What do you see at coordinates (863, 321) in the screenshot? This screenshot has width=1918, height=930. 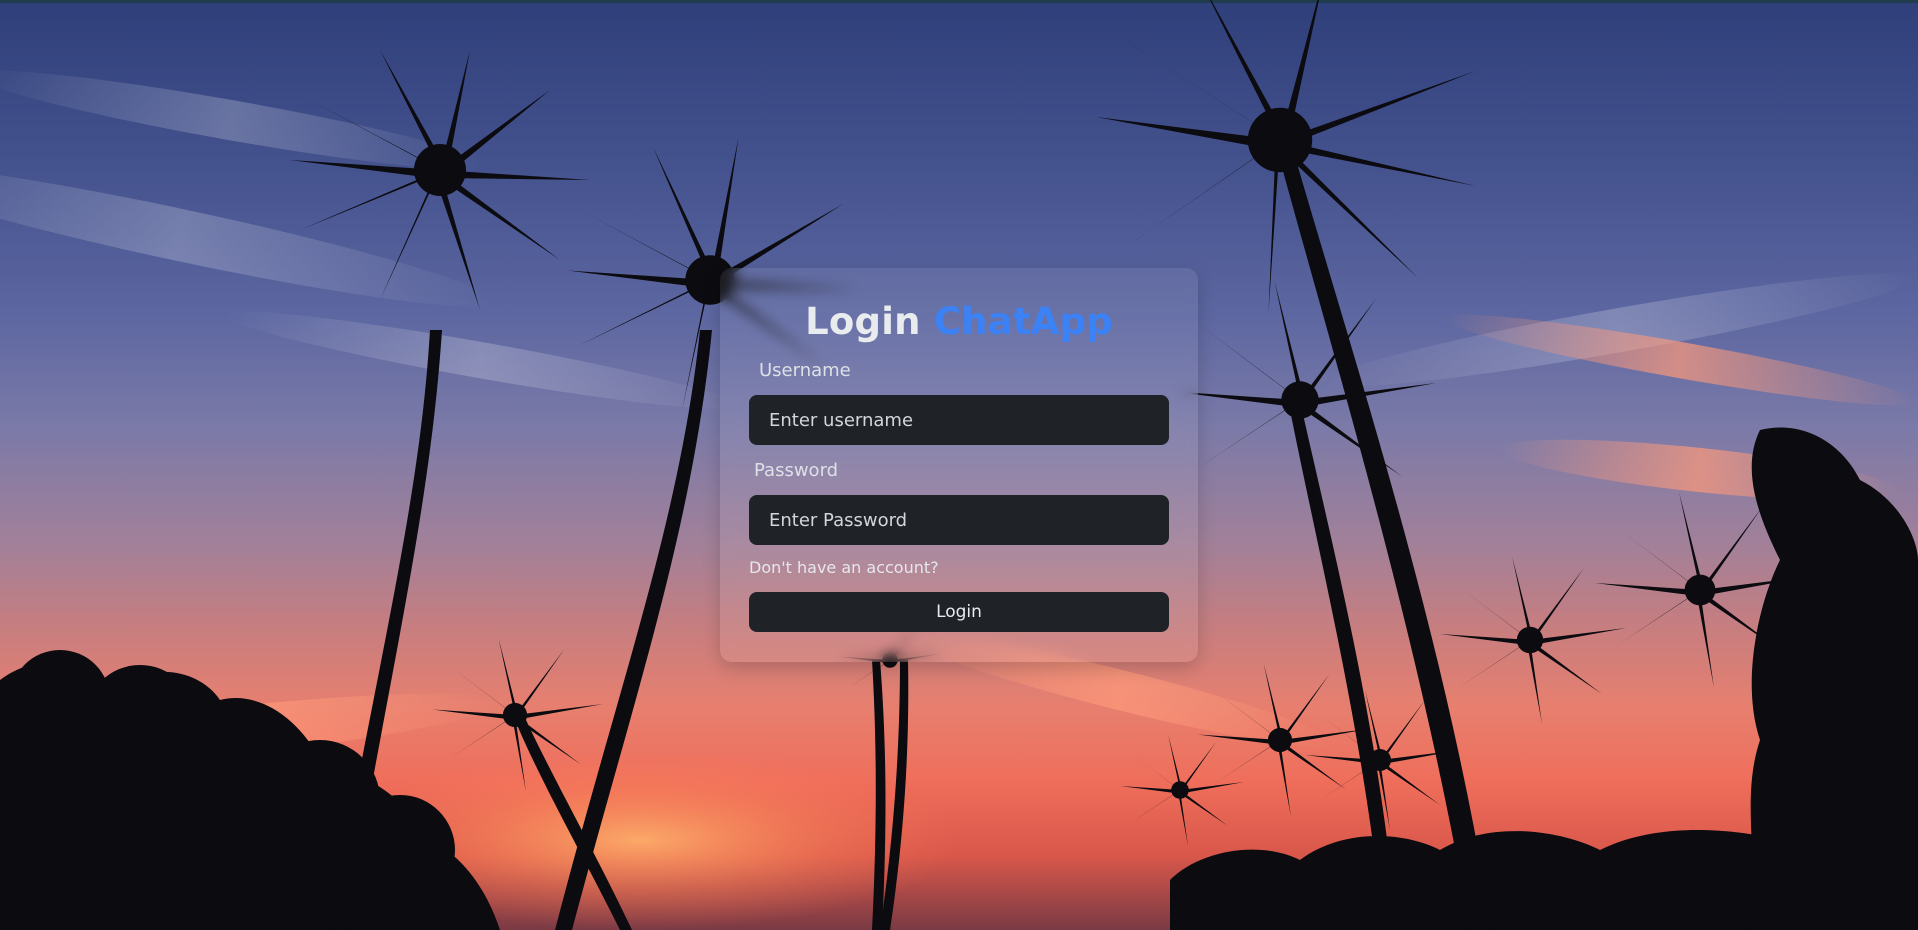 I see `title-prefix: Login` at bounding box center [863, 321].